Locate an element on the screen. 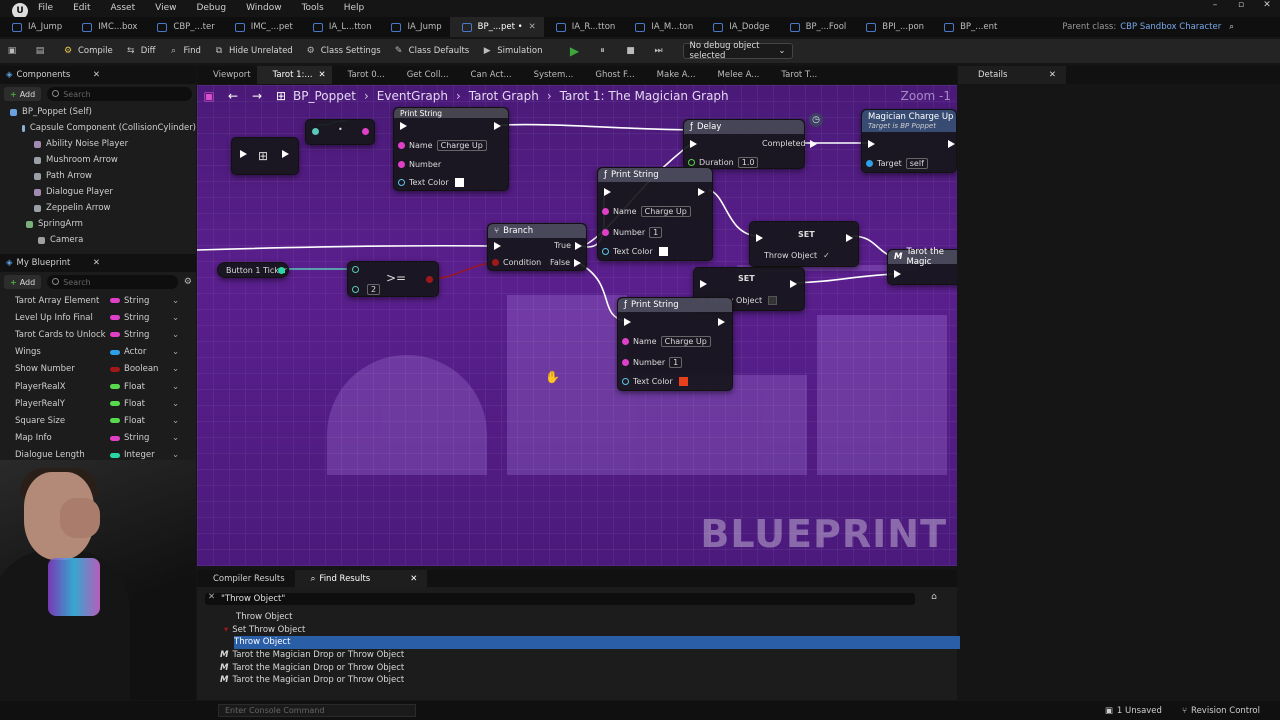 The height and width of the screenshot is (720, 1280). button-1-ticker-getter: Button 1 Ticker is located at coordinates (253, 270).